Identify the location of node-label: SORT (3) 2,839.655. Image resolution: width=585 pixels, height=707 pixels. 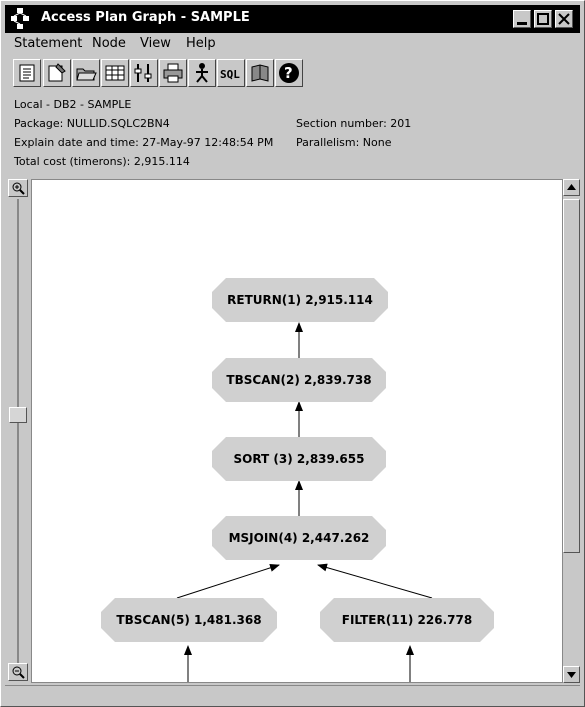
(299, 459).